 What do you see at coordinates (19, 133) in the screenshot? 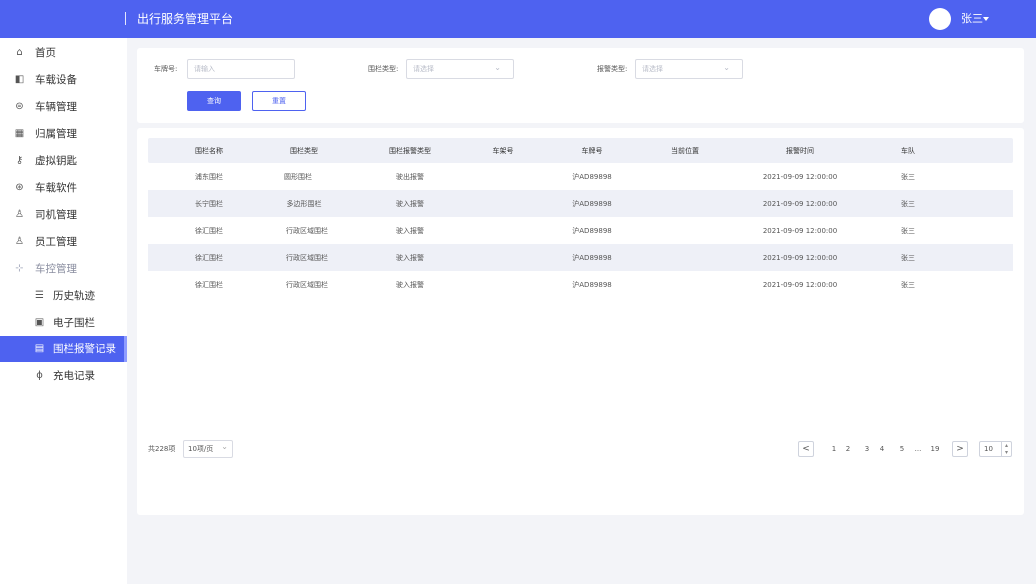
I see `grid-icon: ▦` at bounding box center [19, 133].